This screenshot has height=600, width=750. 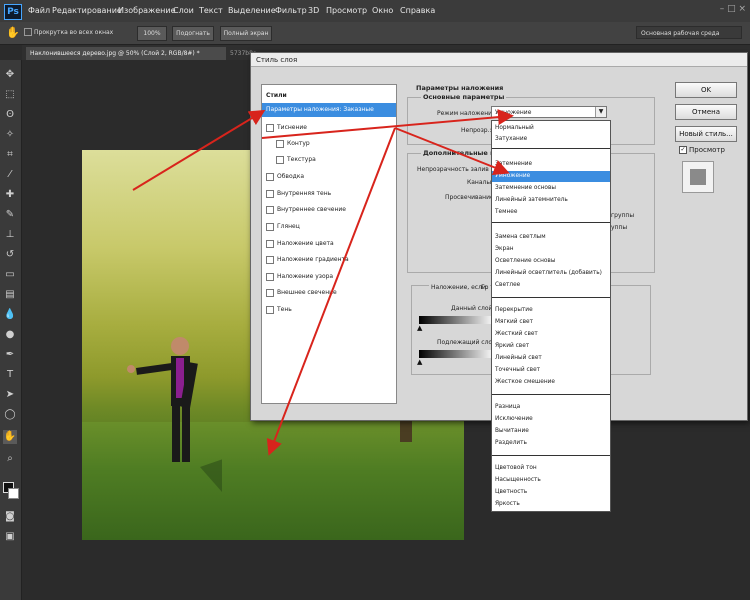 What do you see at coordinates (484, 287) in the screenshot?
I see `blend-if-value: Гр` at bounding box center [484, 287].